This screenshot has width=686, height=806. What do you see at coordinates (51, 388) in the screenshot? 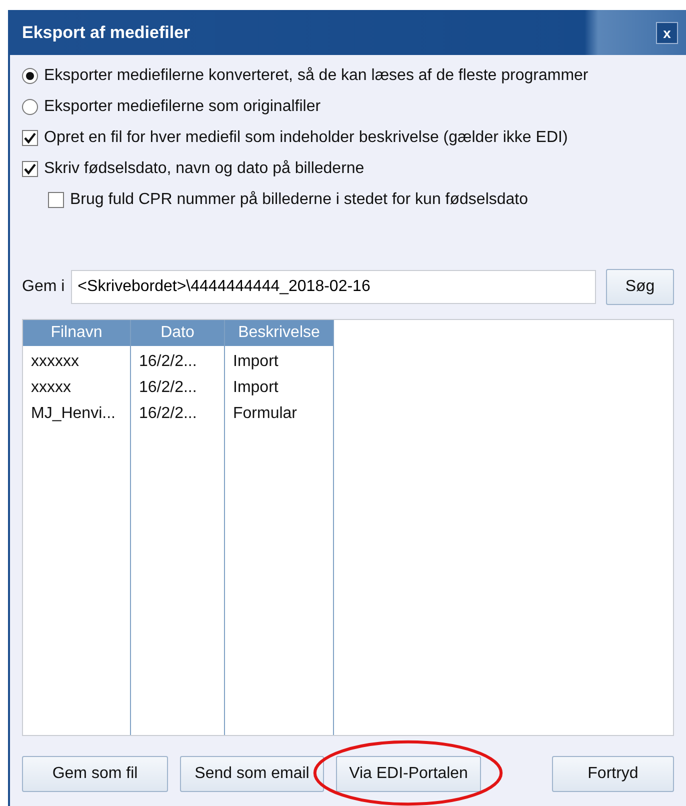
I see `table-cell-text: xxxxx` at bounding box center [51, 388].